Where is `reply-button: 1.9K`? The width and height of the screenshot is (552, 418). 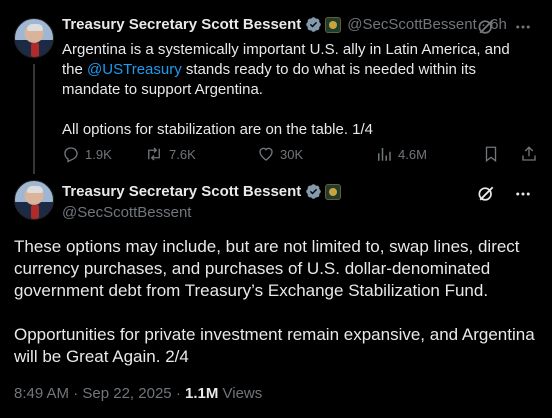 reply-button: 1.9K is located at coordinates (103, 154).